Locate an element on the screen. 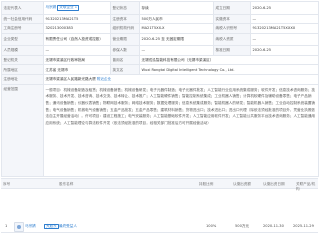 Image resolution: width=320 pixels, height=240 pixels. legal-rep-value: 马宗婧 关联企业 1 is located at coordinates (77, 8).